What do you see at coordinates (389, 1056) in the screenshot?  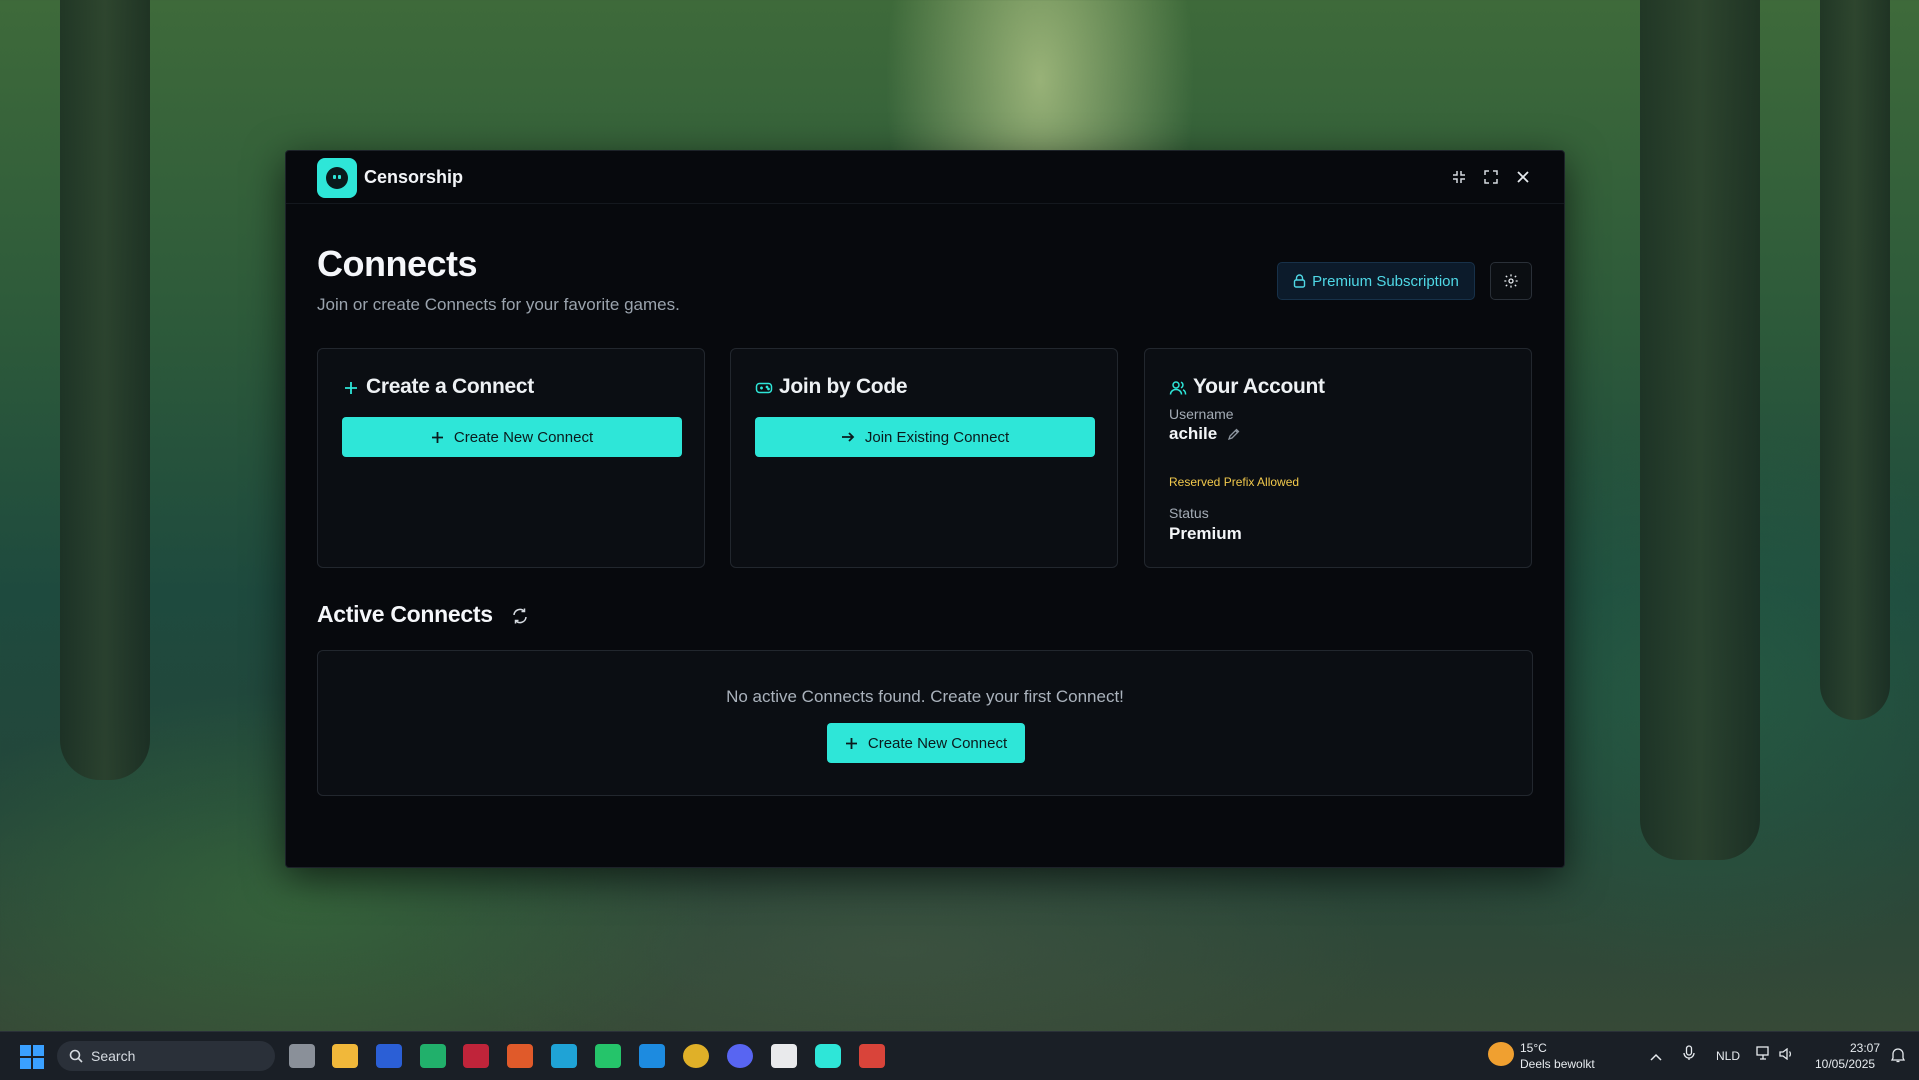 I see `intellij-icon` at bounding box center [389, 1056].